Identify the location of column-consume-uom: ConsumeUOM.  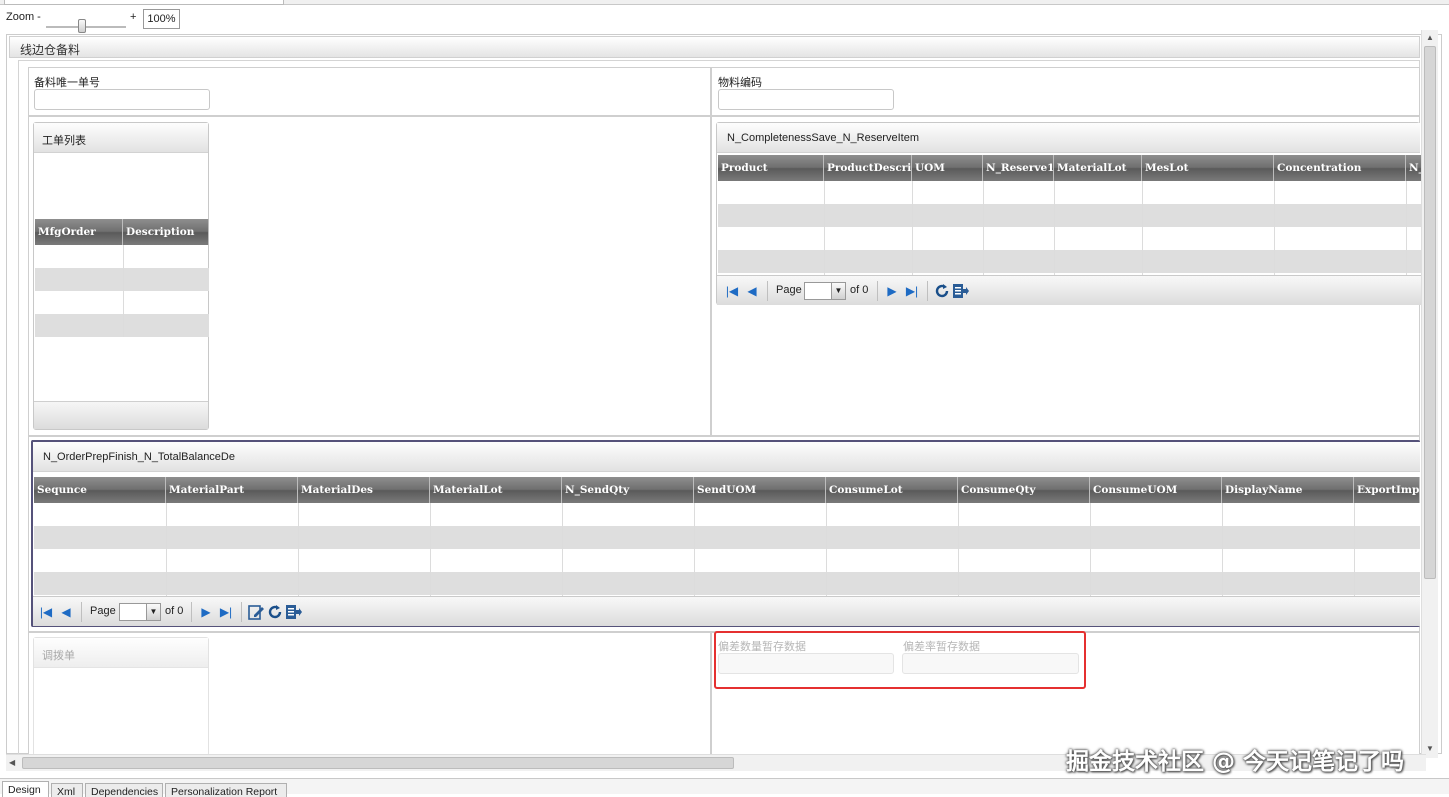
(1156, 490).